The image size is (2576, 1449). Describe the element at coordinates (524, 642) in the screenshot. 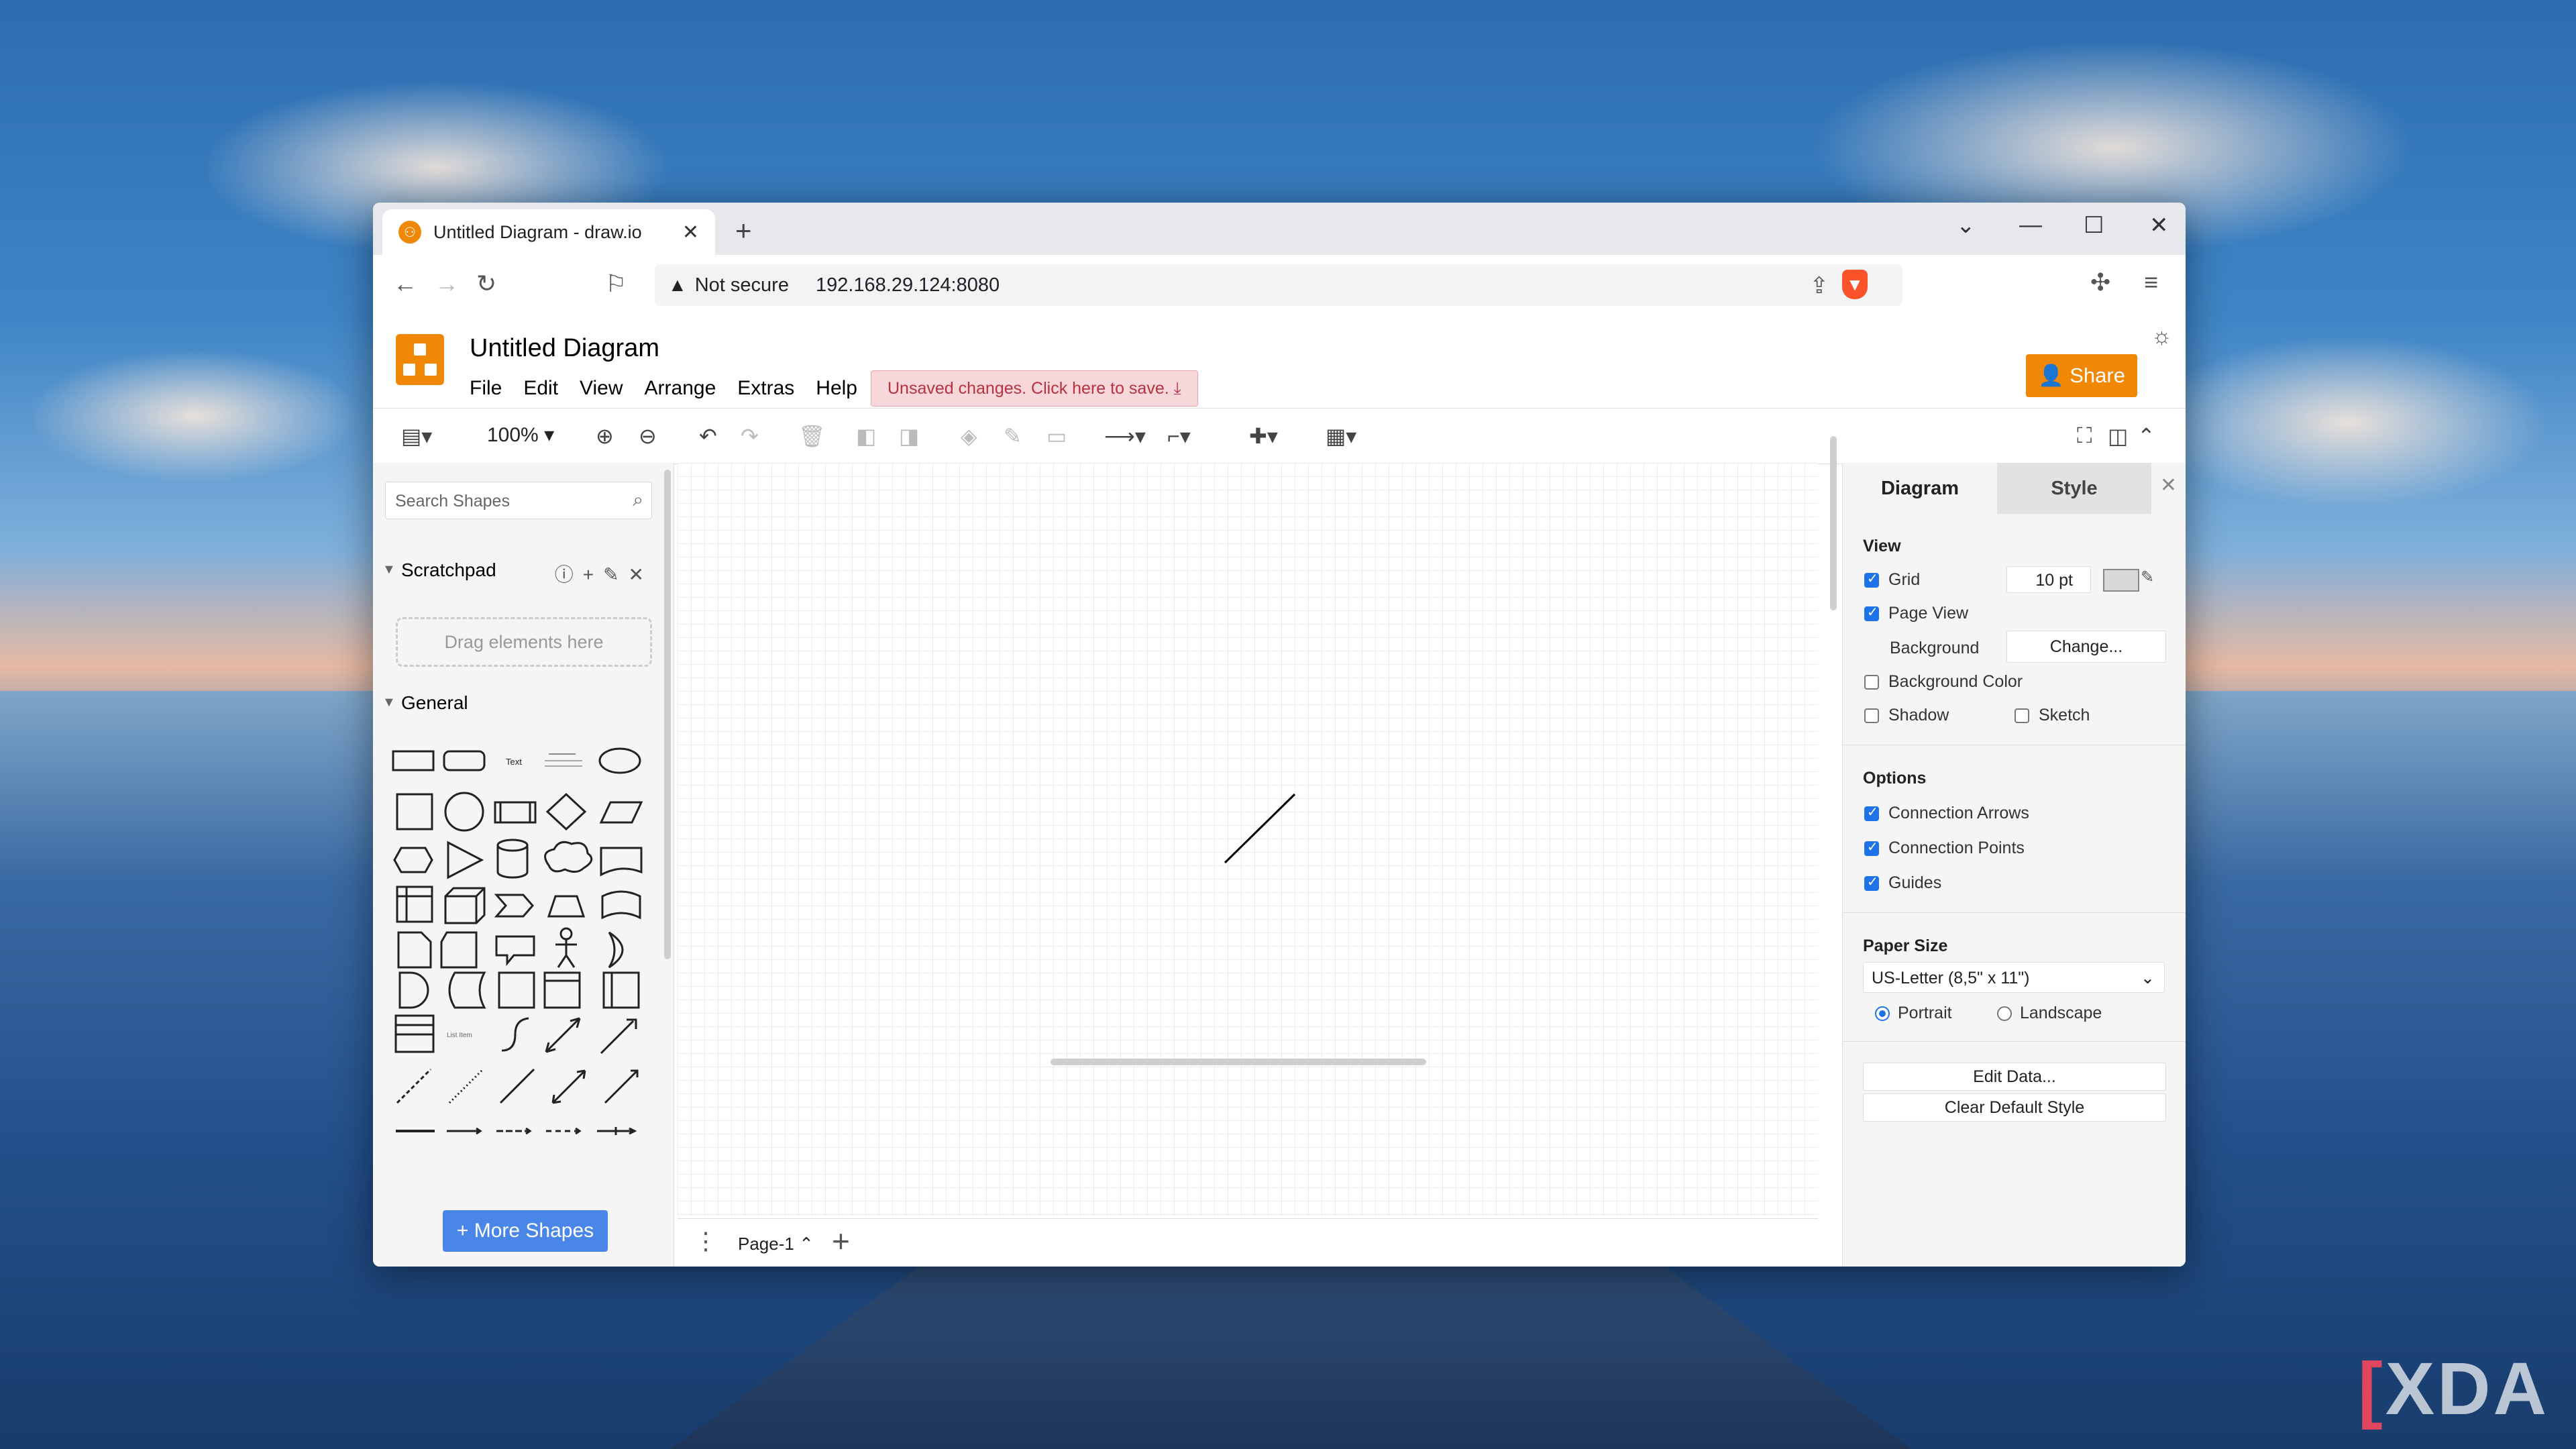

I see `scratchpad-dropzone: Drag elements here` at that location.